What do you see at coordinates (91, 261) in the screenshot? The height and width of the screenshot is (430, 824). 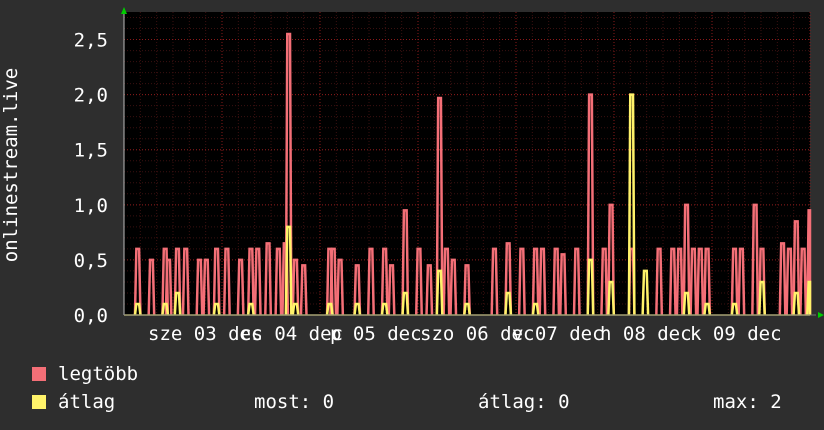 I see `y-tick-label: 0,5` at bounding box center [91, 261].